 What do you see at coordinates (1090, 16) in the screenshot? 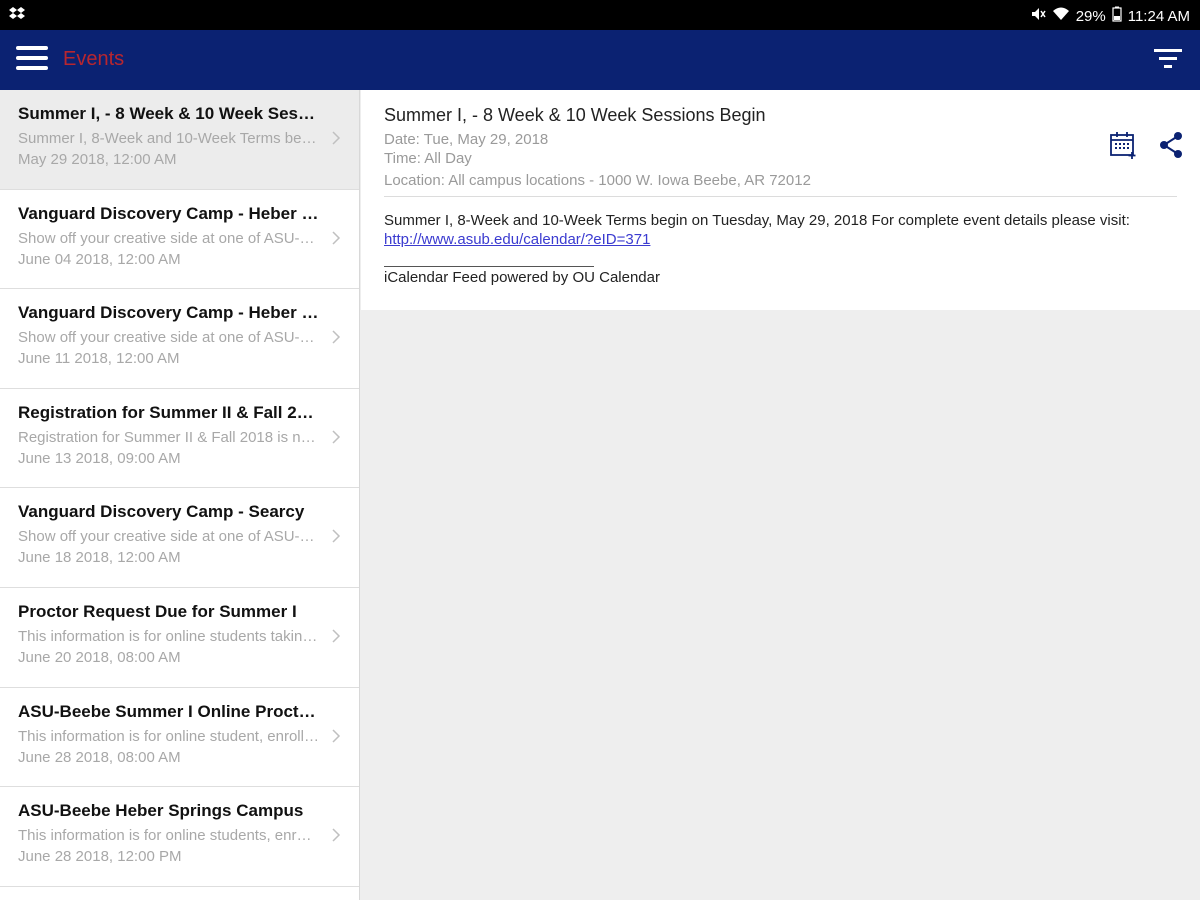
I see `battery-percent: 29%` at bounding box center [1090, 16].